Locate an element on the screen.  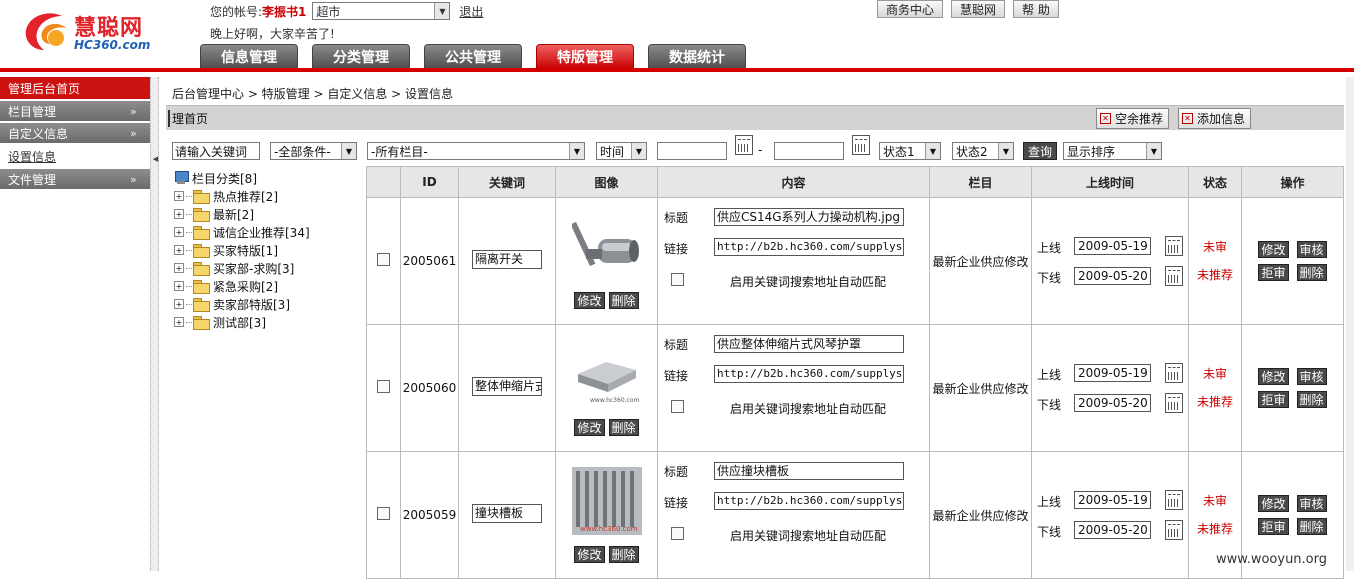
add-info-button: ✕ 添加信息 is located at coordinates (1215, 118).